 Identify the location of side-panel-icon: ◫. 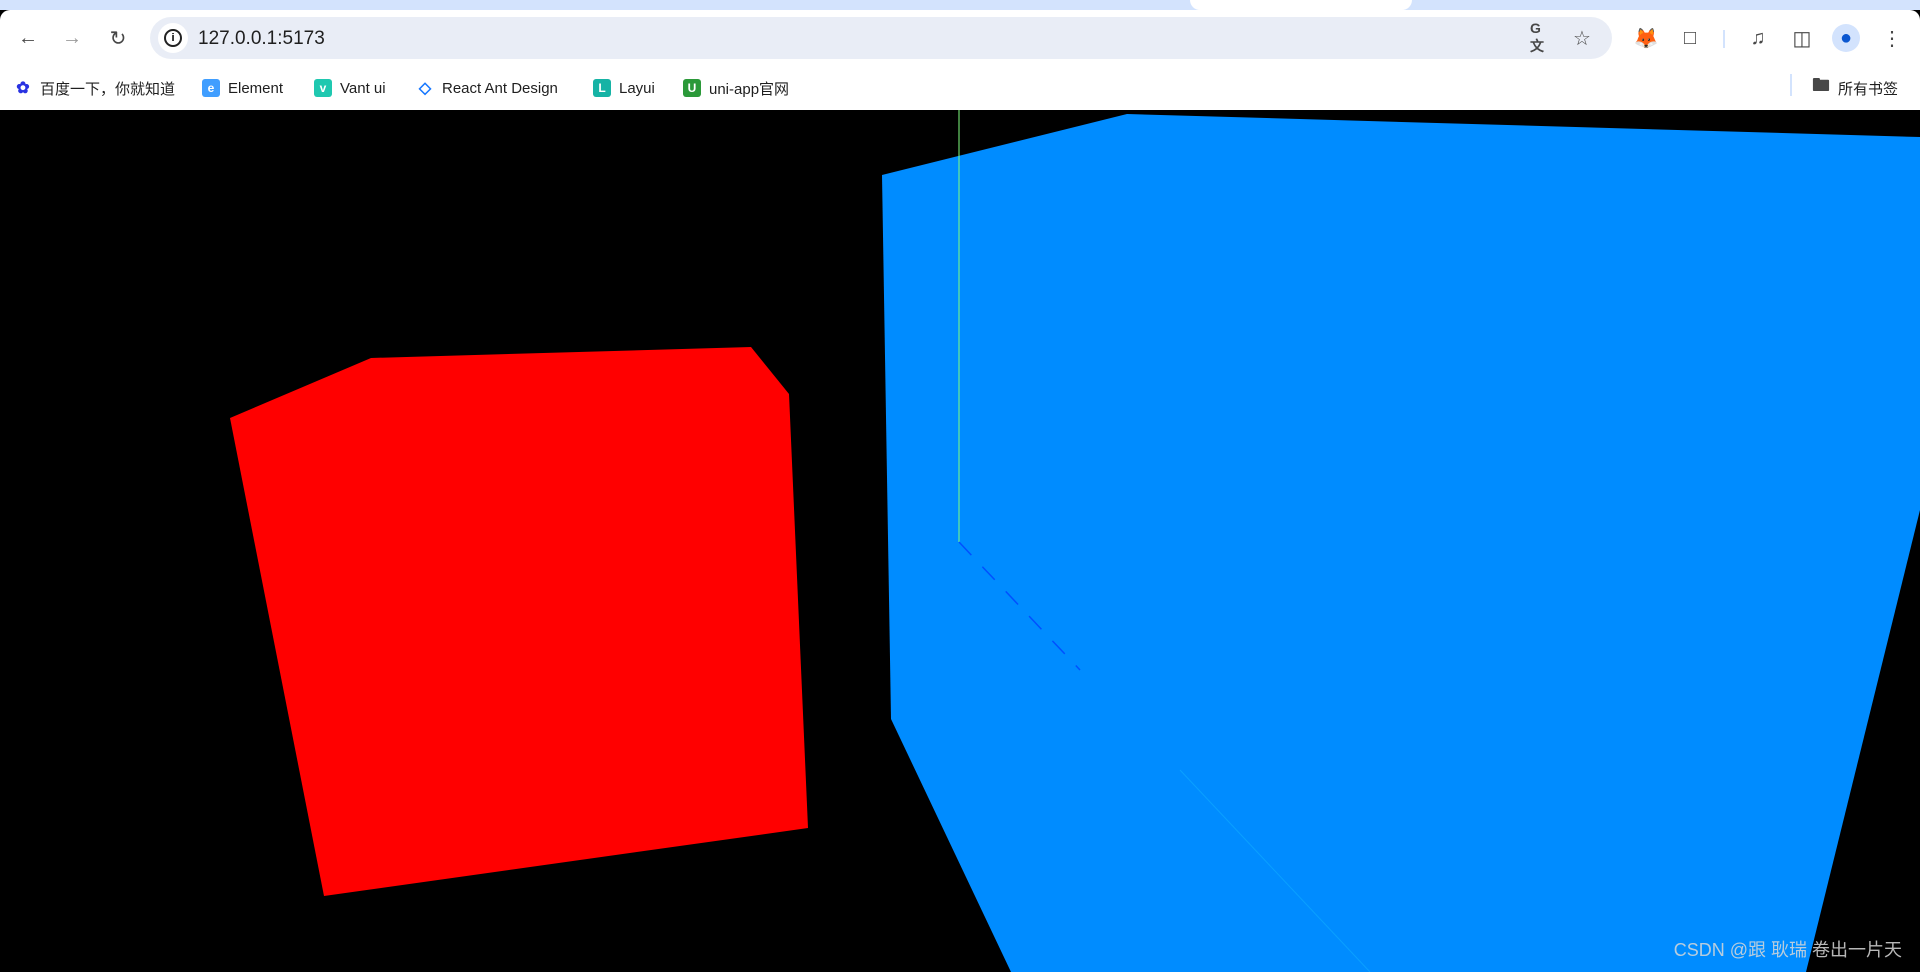
(1802, 38).